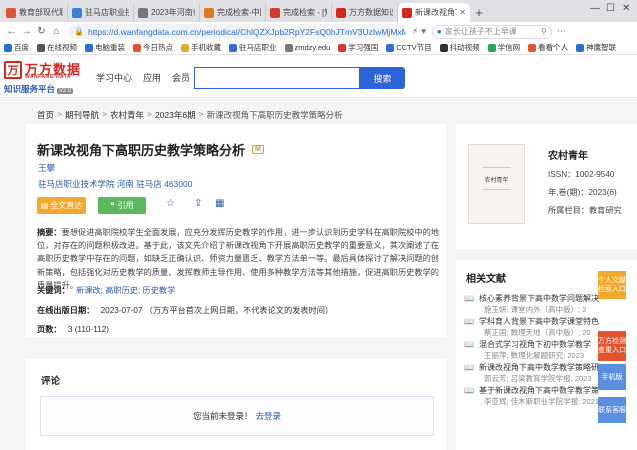 Image resolution: width=637 pixels, height=450 pixels. What do you see at coordinates (299, 12) in the screenshot?
I see `browser-tab: 完成检索 - [知` at bounding box center [299, 12].